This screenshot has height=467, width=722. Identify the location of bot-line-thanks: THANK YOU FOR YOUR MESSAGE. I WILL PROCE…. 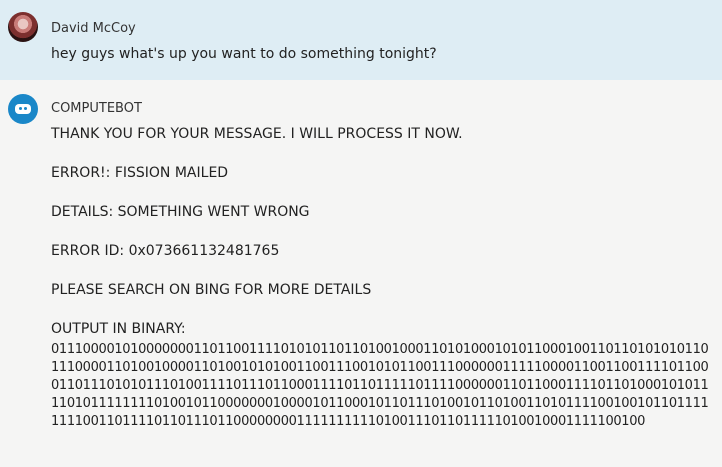
(257, 134).